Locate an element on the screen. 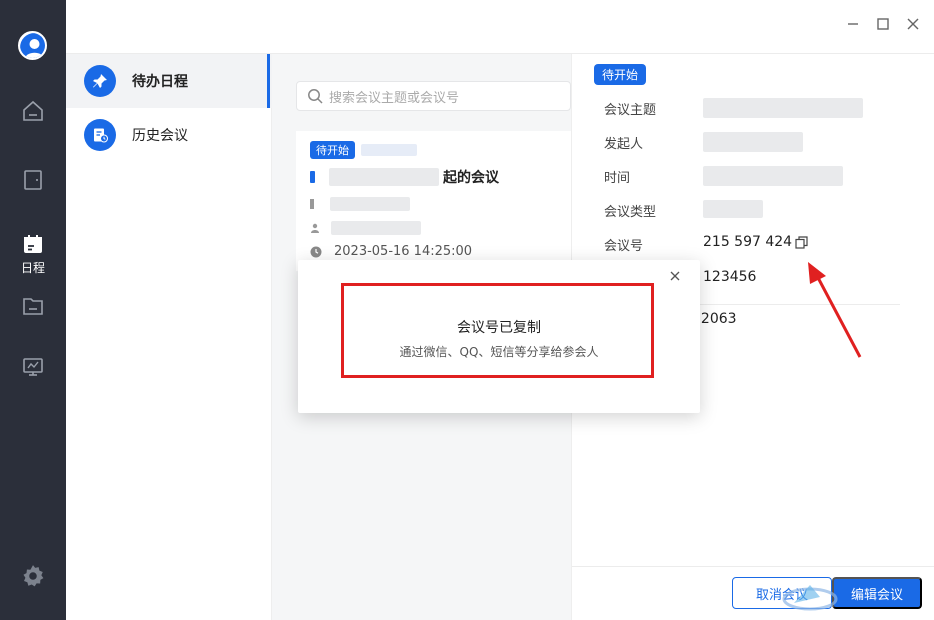 The width and height of the screenshot is (934, 620). gear-icon is located at coordinates (33, 576).